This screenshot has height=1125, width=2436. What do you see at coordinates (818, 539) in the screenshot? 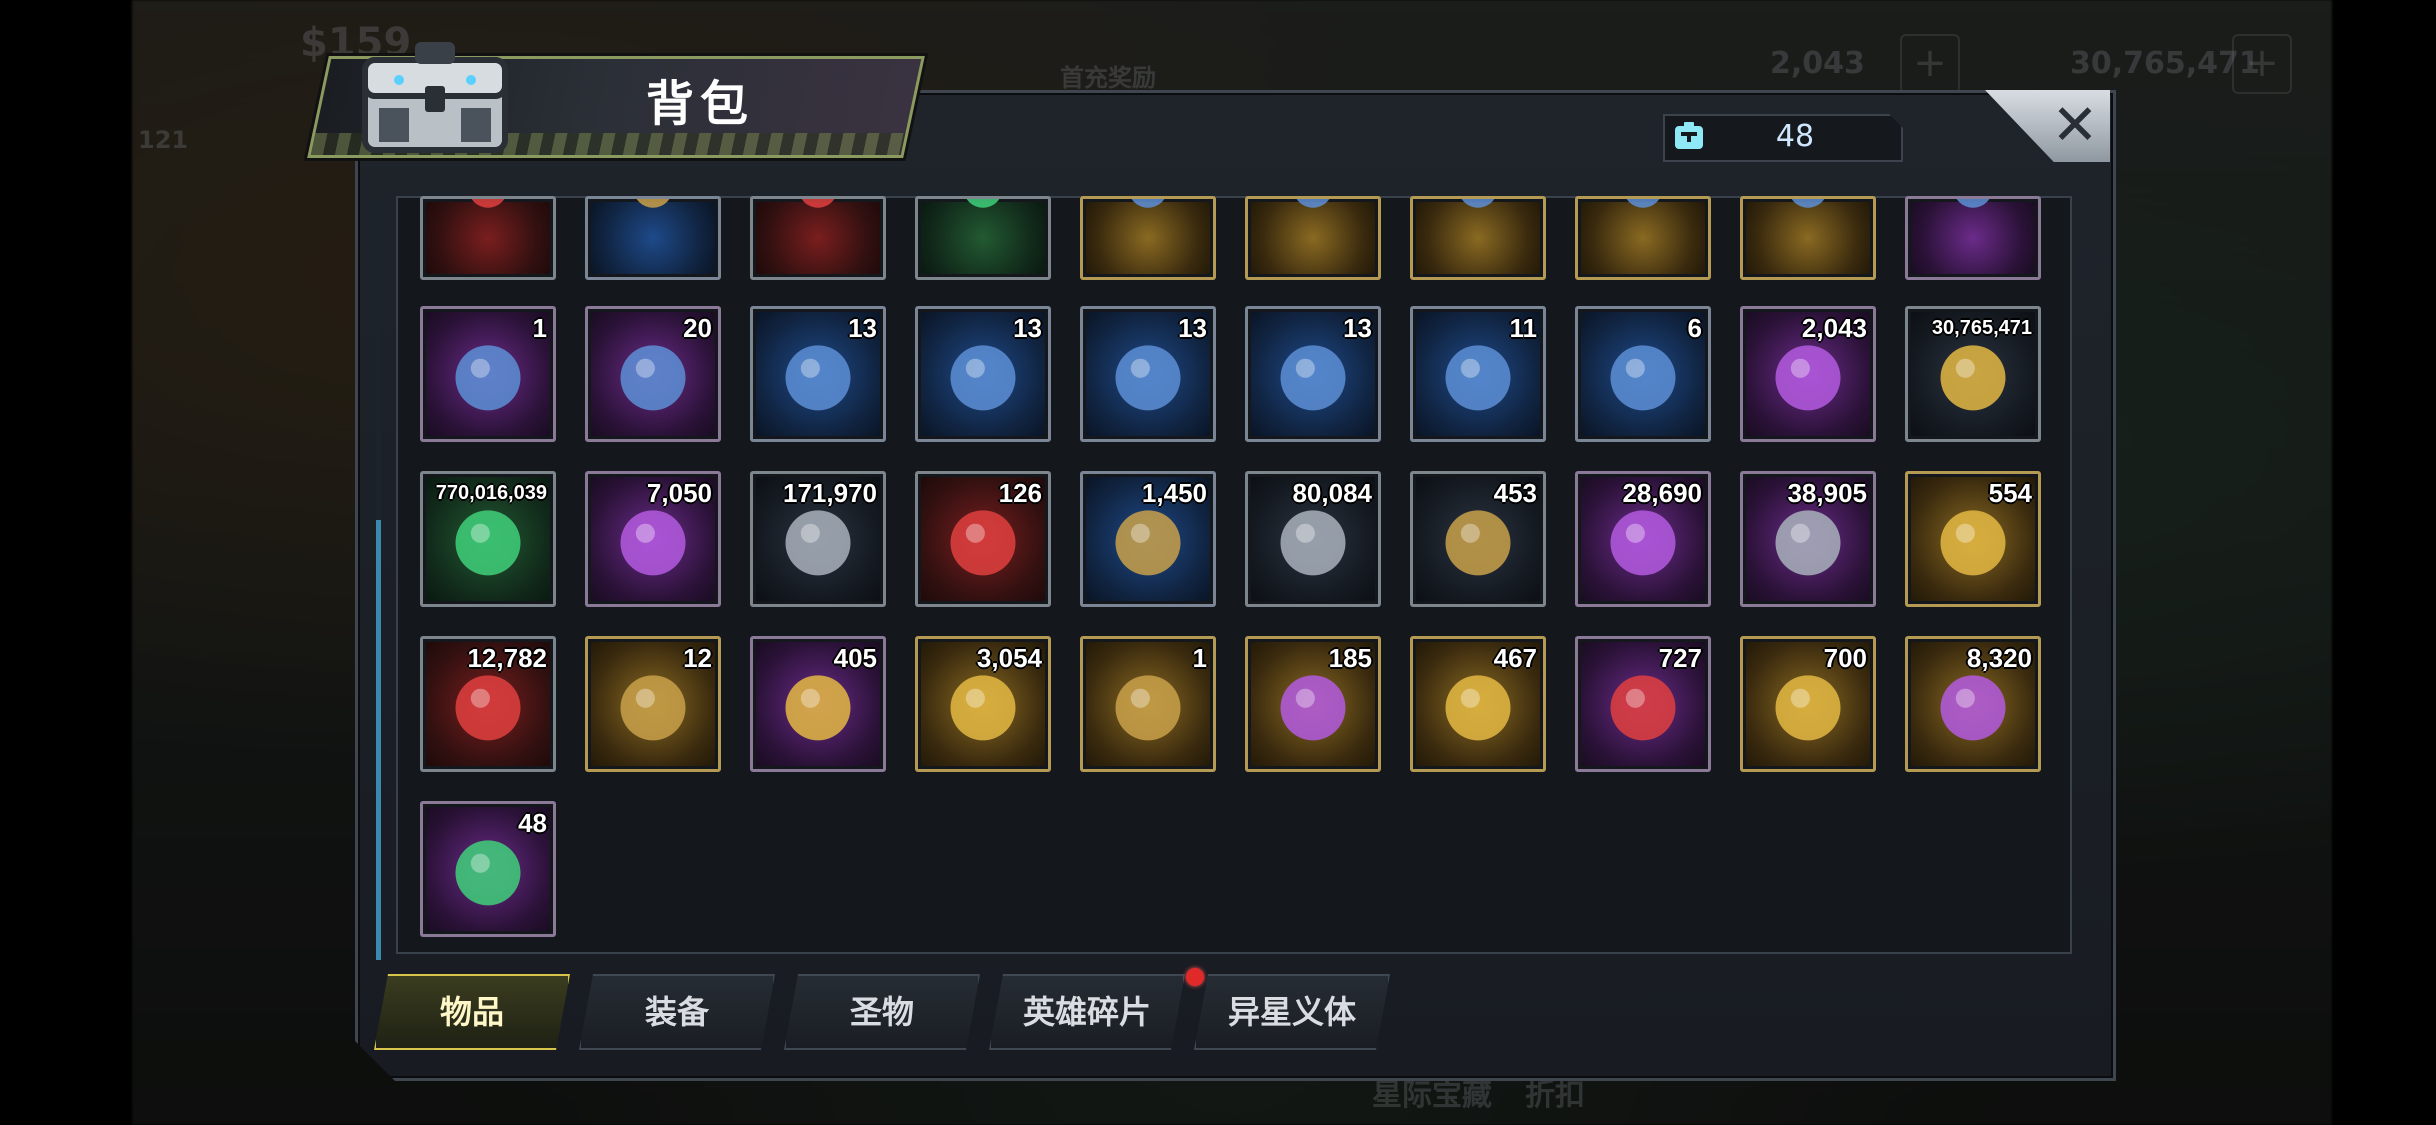
I see `inventory-slot: 171,970` at bounding box center [818, 539].